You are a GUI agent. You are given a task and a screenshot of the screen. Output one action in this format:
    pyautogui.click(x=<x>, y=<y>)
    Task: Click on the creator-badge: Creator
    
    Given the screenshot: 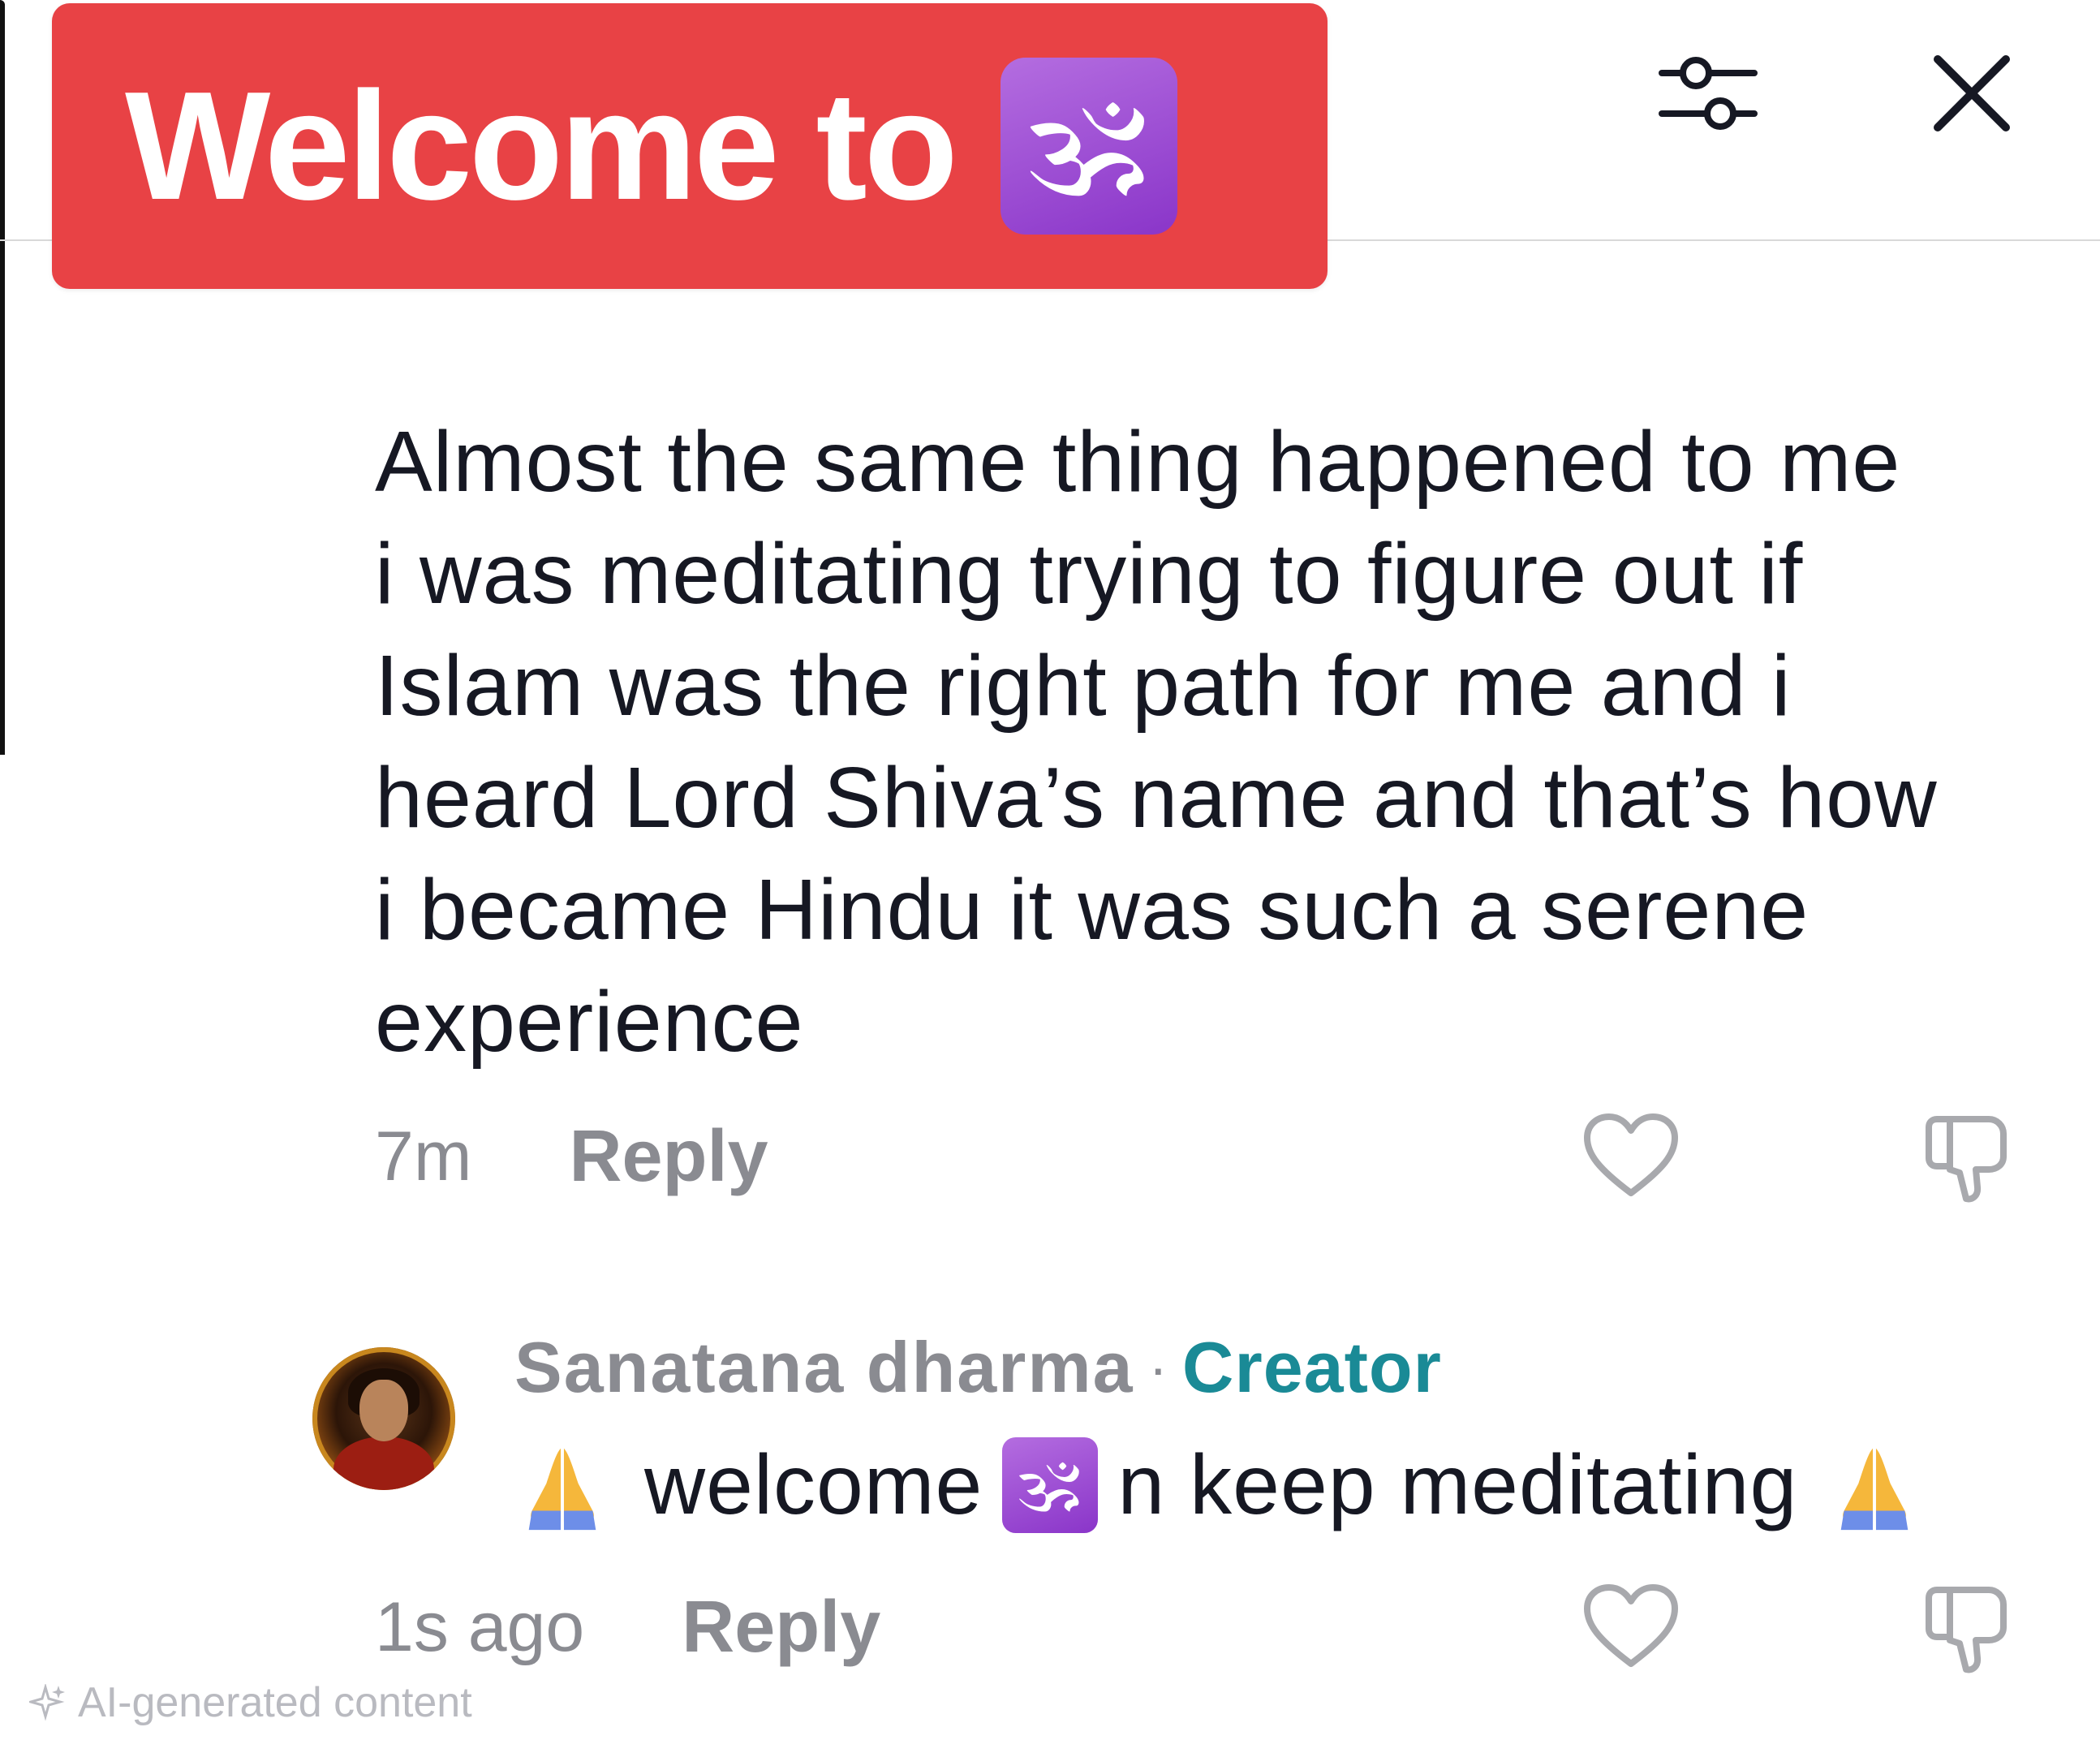 What is the action you would take?
    pyautogui.click(x=1311, y=1367)
    